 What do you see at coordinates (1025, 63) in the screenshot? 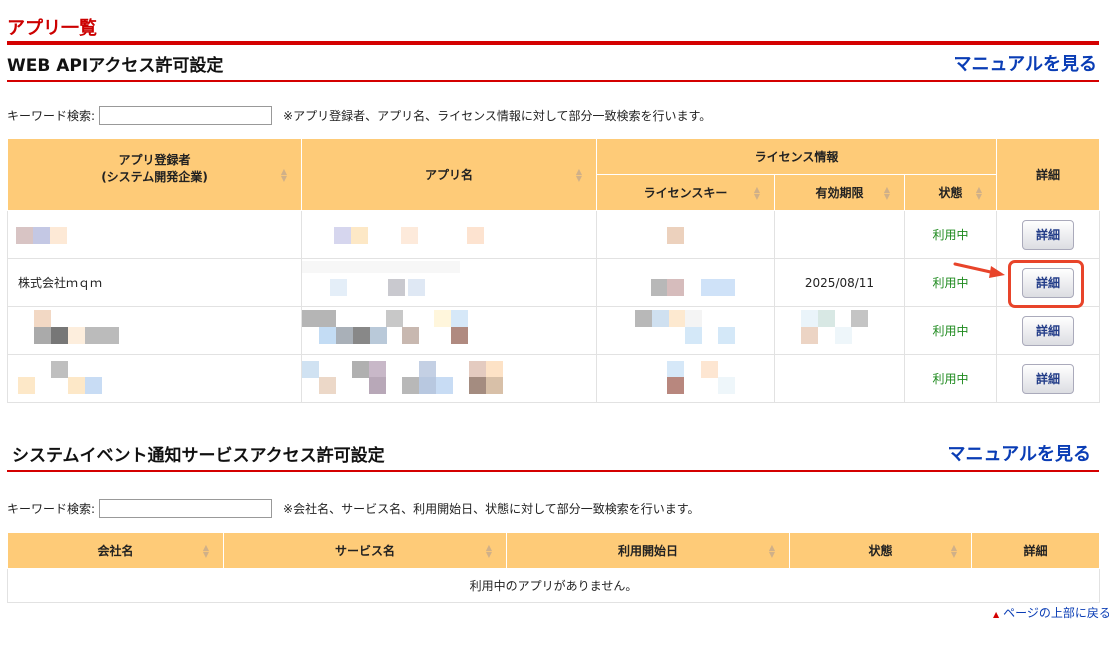
I see `webapi-manual-link: マニュアルを見る` at bounding box center [1025, 63].